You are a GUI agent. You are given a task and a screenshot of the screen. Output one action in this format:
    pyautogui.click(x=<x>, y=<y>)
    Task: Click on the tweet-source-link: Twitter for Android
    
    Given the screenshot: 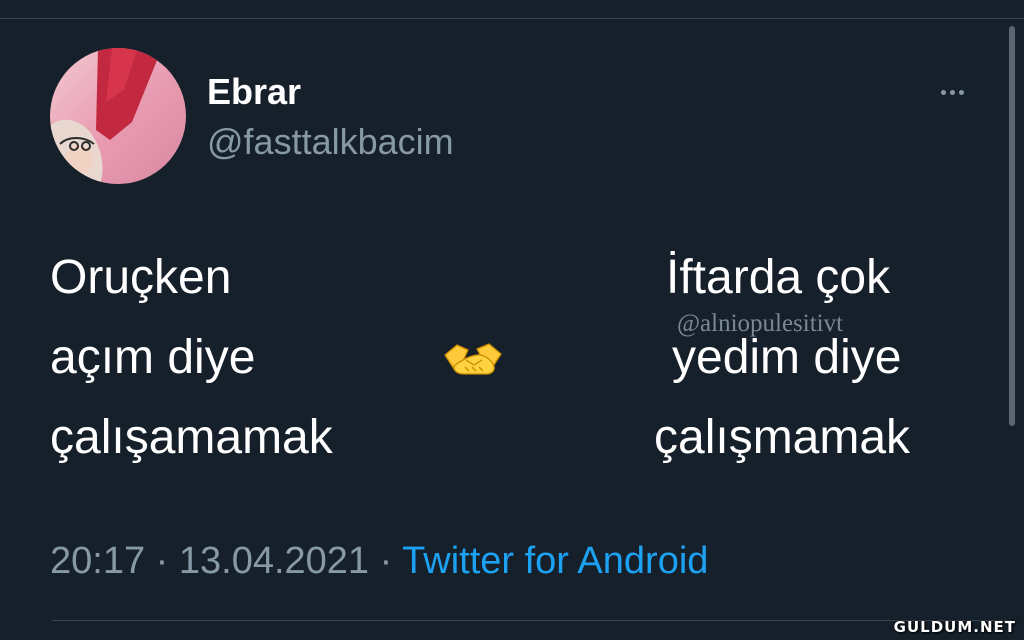 What is the action you would take?
    pyautogui.click(x=555, y=561)
    